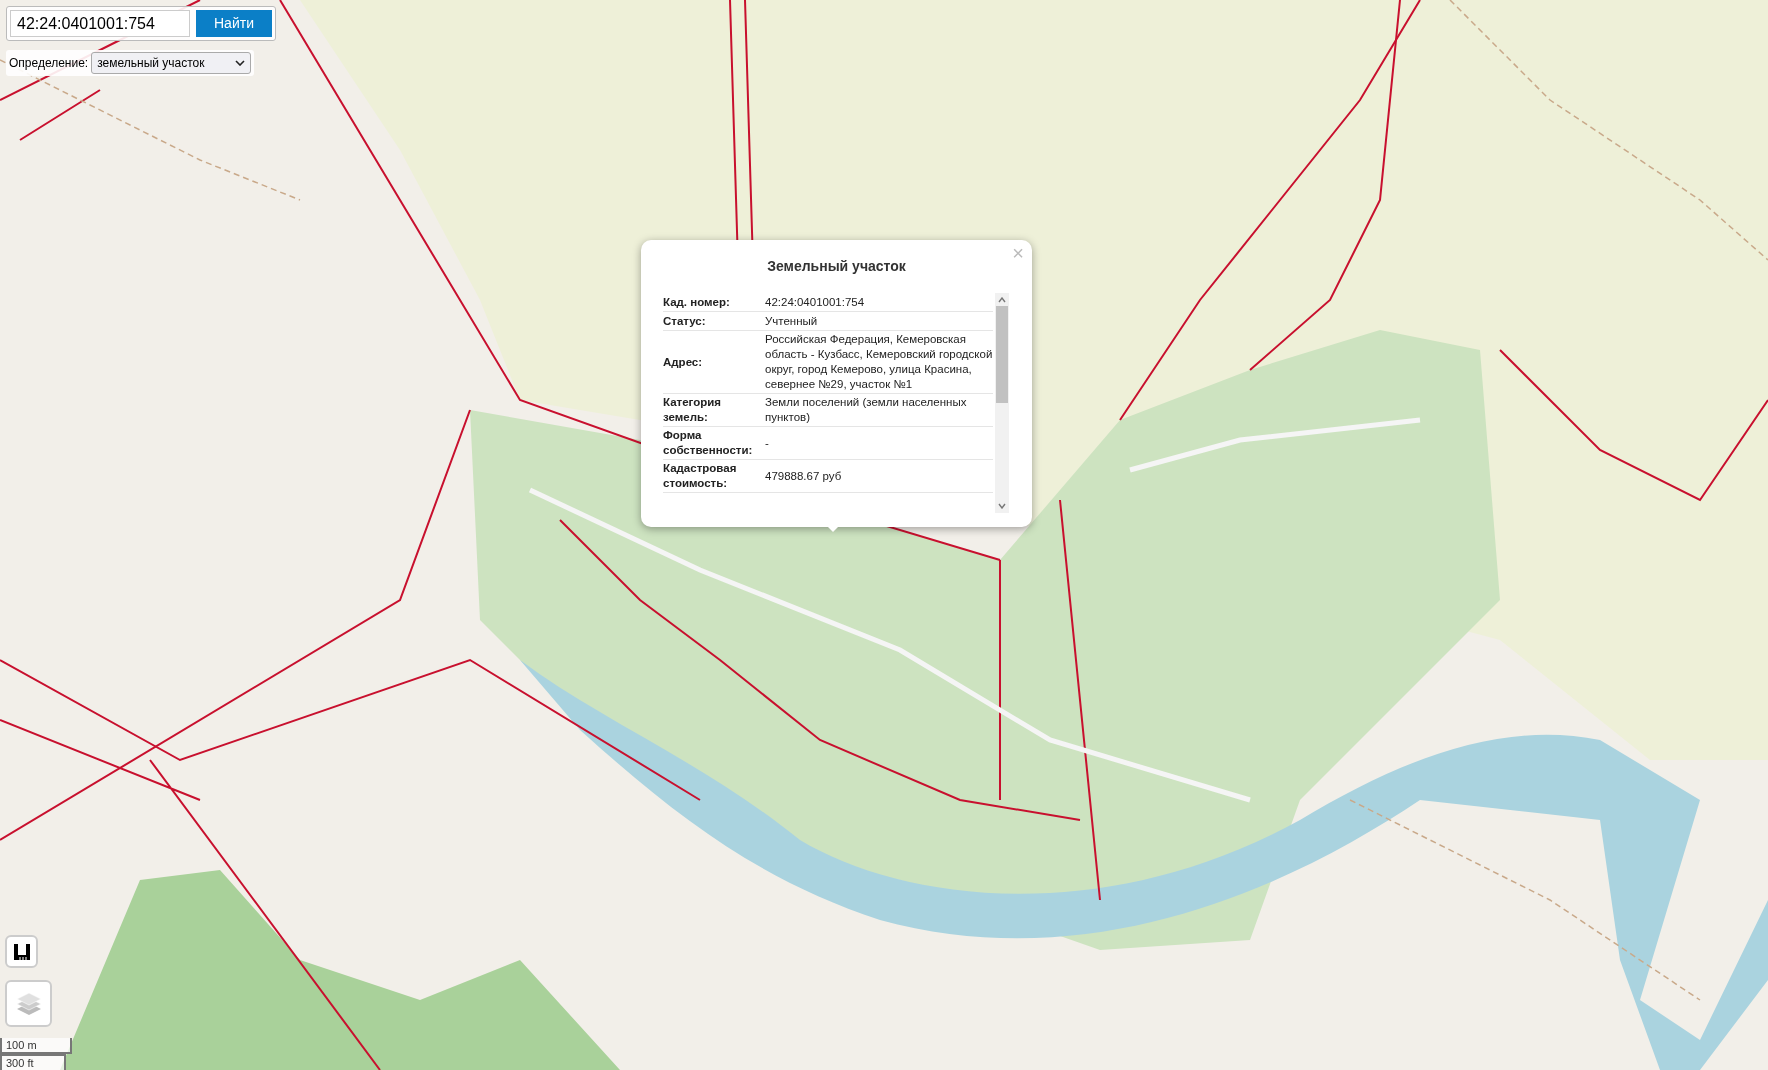 The height and width of the screenshot is (1070, 1768). Describe the element at coordinates (836, 266) in the screenshot. I see `popup-title: Земельный участок` at that location.